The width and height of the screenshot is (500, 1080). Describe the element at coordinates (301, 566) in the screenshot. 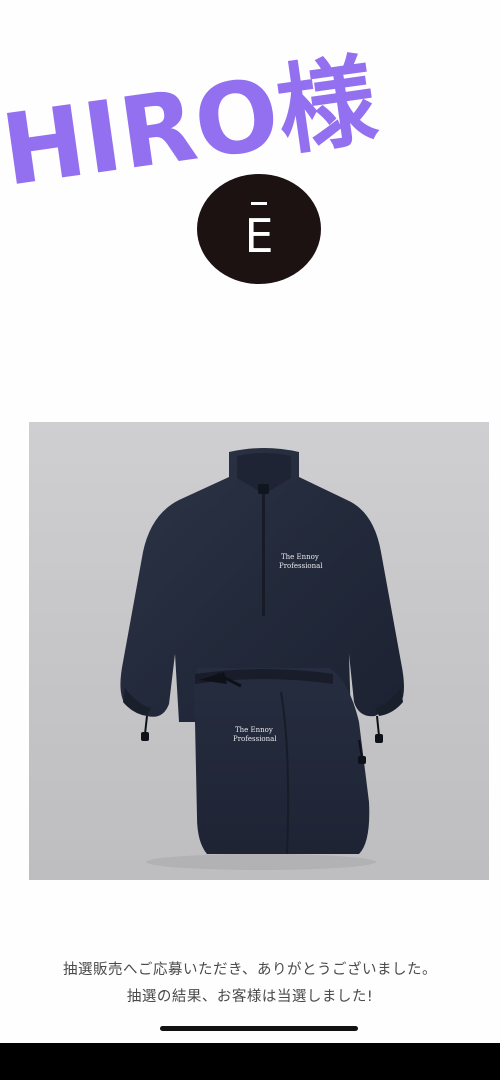

I see `jacket-print-line-2: Professional` at that location.